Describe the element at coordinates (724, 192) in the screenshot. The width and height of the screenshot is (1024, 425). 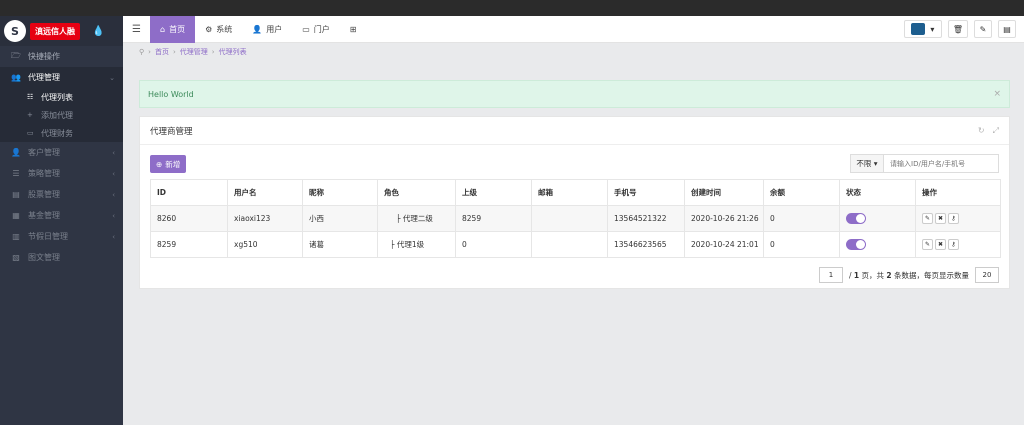
I see `col-created: 创建时间` at that location.